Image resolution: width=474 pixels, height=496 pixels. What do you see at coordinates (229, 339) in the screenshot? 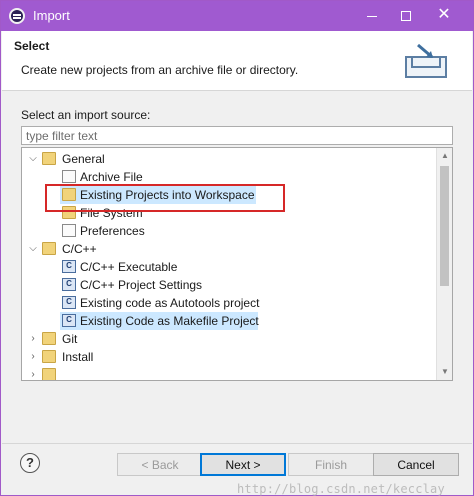
I see `tree-item-git: › Git` at bounding box center [229, 339].